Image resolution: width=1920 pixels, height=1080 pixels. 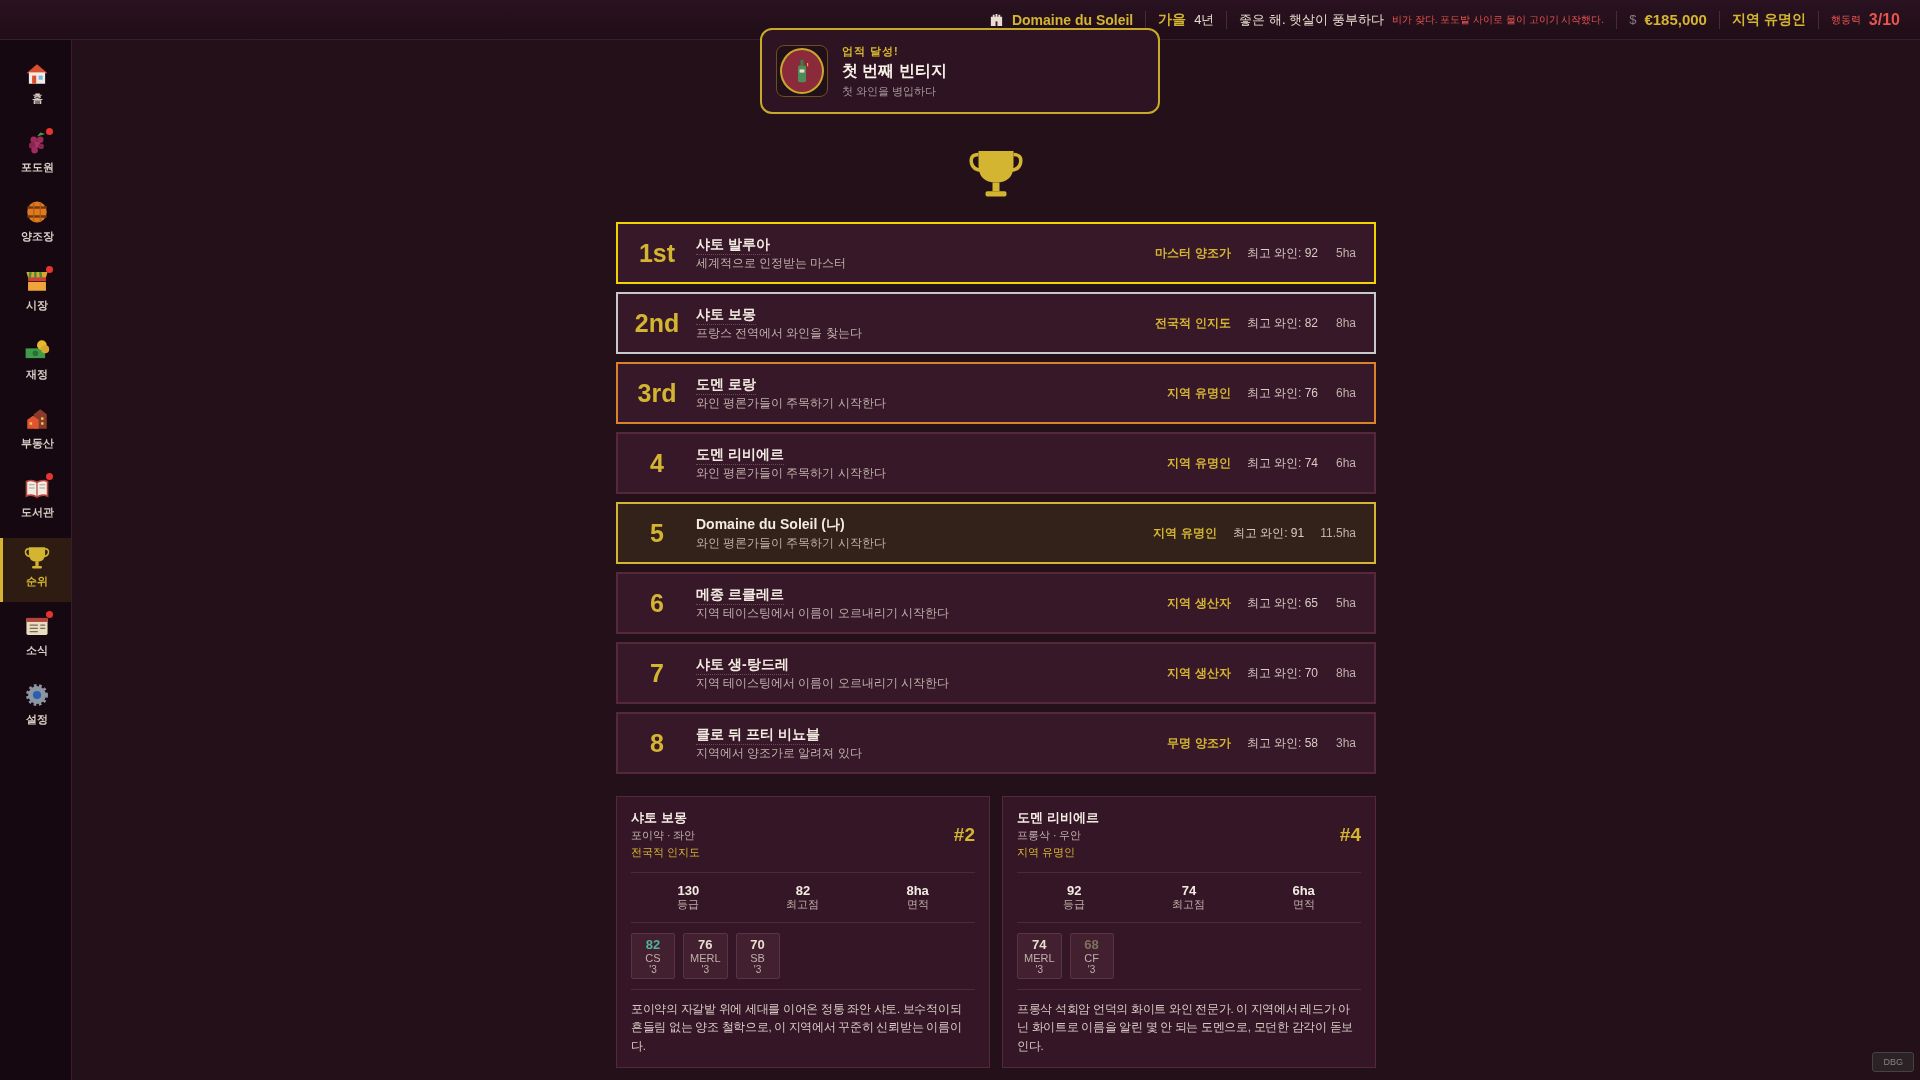 I want to click on winery-motto: 프랑스 전역에서 와인을 찾는다, so click(x=779, y=333).